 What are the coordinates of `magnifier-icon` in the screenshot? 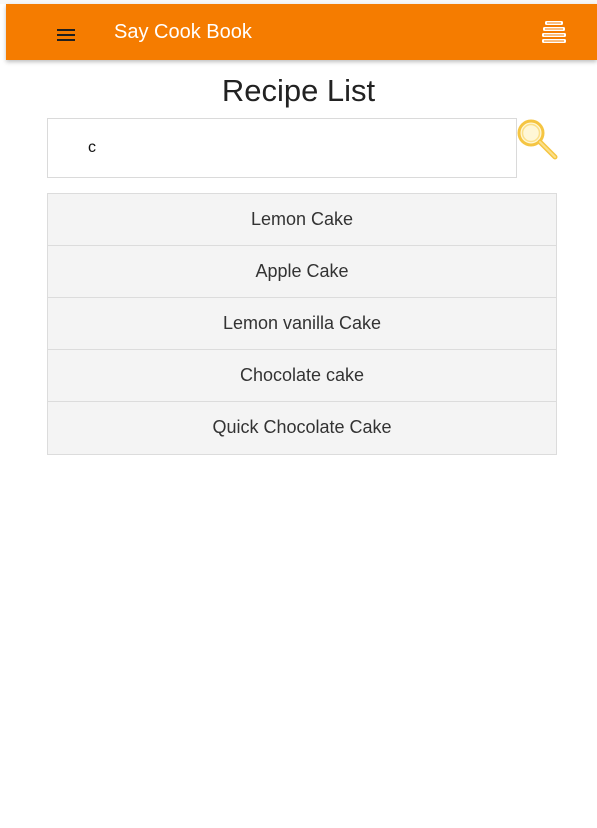 It's located at (537, 139).